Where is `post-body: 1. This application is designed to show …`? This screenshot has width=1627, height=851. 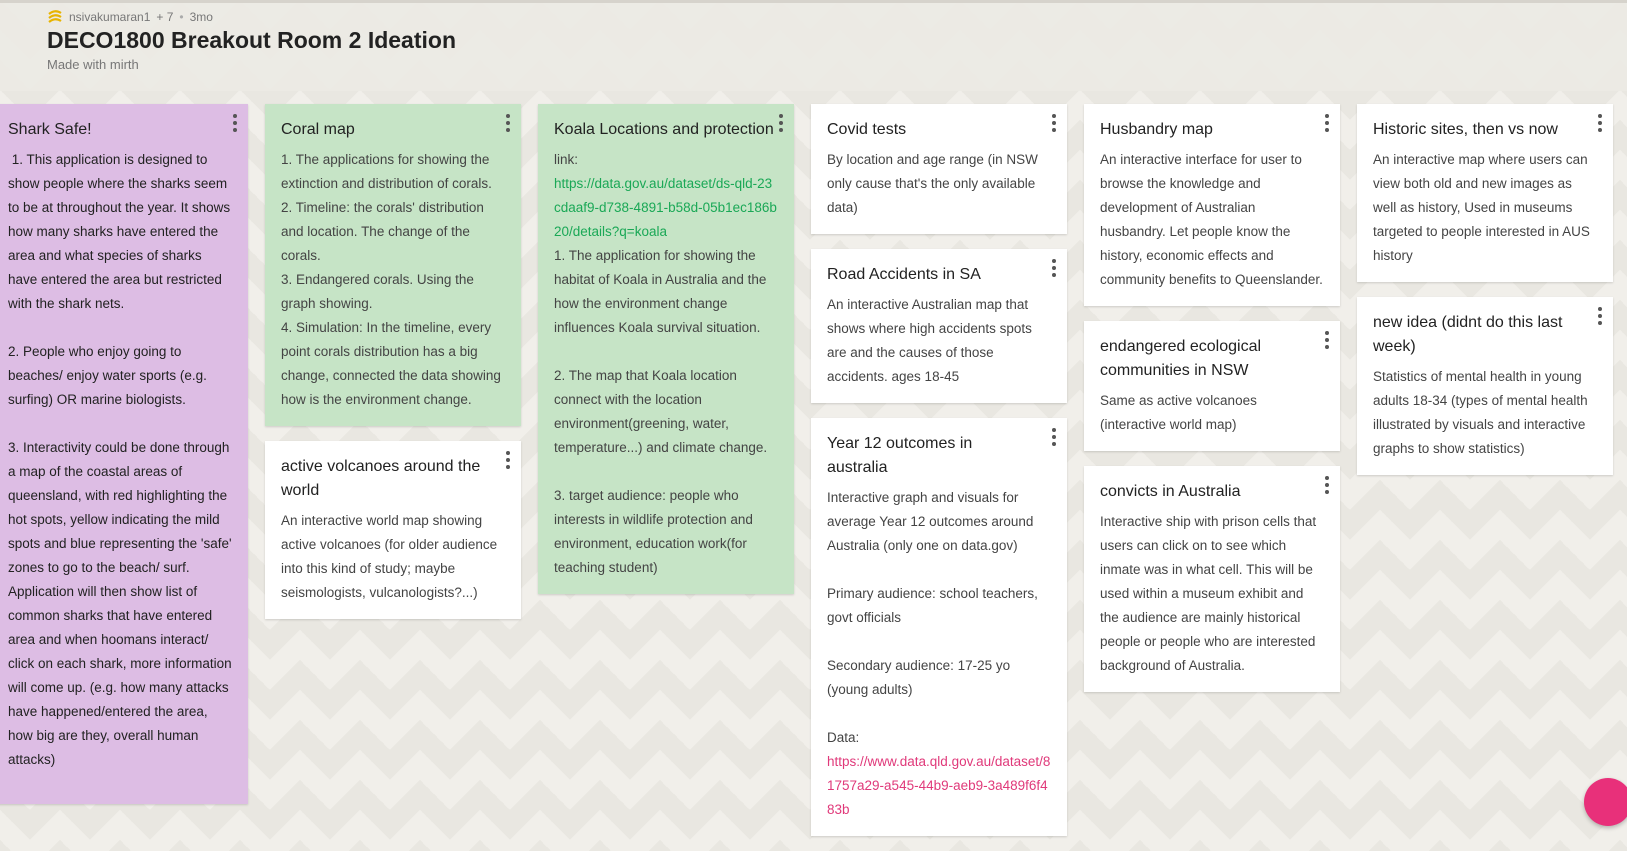
post-body: 1. This application is designed to show … is located at coordinates (120, 459).